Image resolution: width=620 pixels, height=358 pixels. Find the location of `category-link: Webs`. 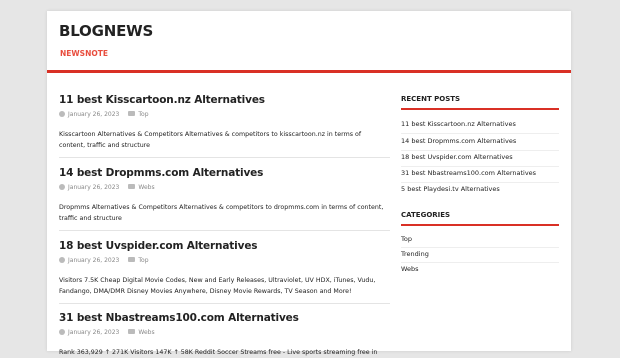

category-link: Webs is located at coordinates (410, 269).